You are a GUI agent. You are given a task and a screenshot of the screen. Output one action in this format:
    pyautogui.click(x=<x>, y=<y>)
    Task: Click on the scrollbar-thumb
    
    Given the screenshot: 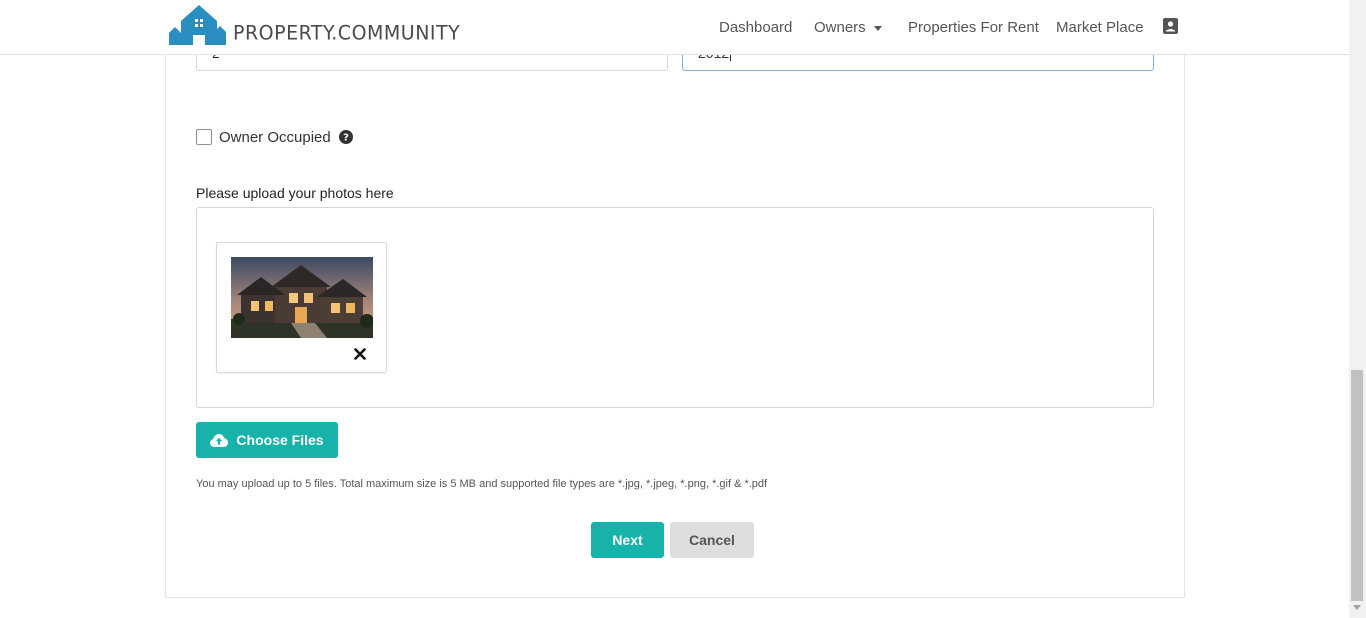 What is the action you would take?
    pyautogui.click(x=1357, y=485)
    